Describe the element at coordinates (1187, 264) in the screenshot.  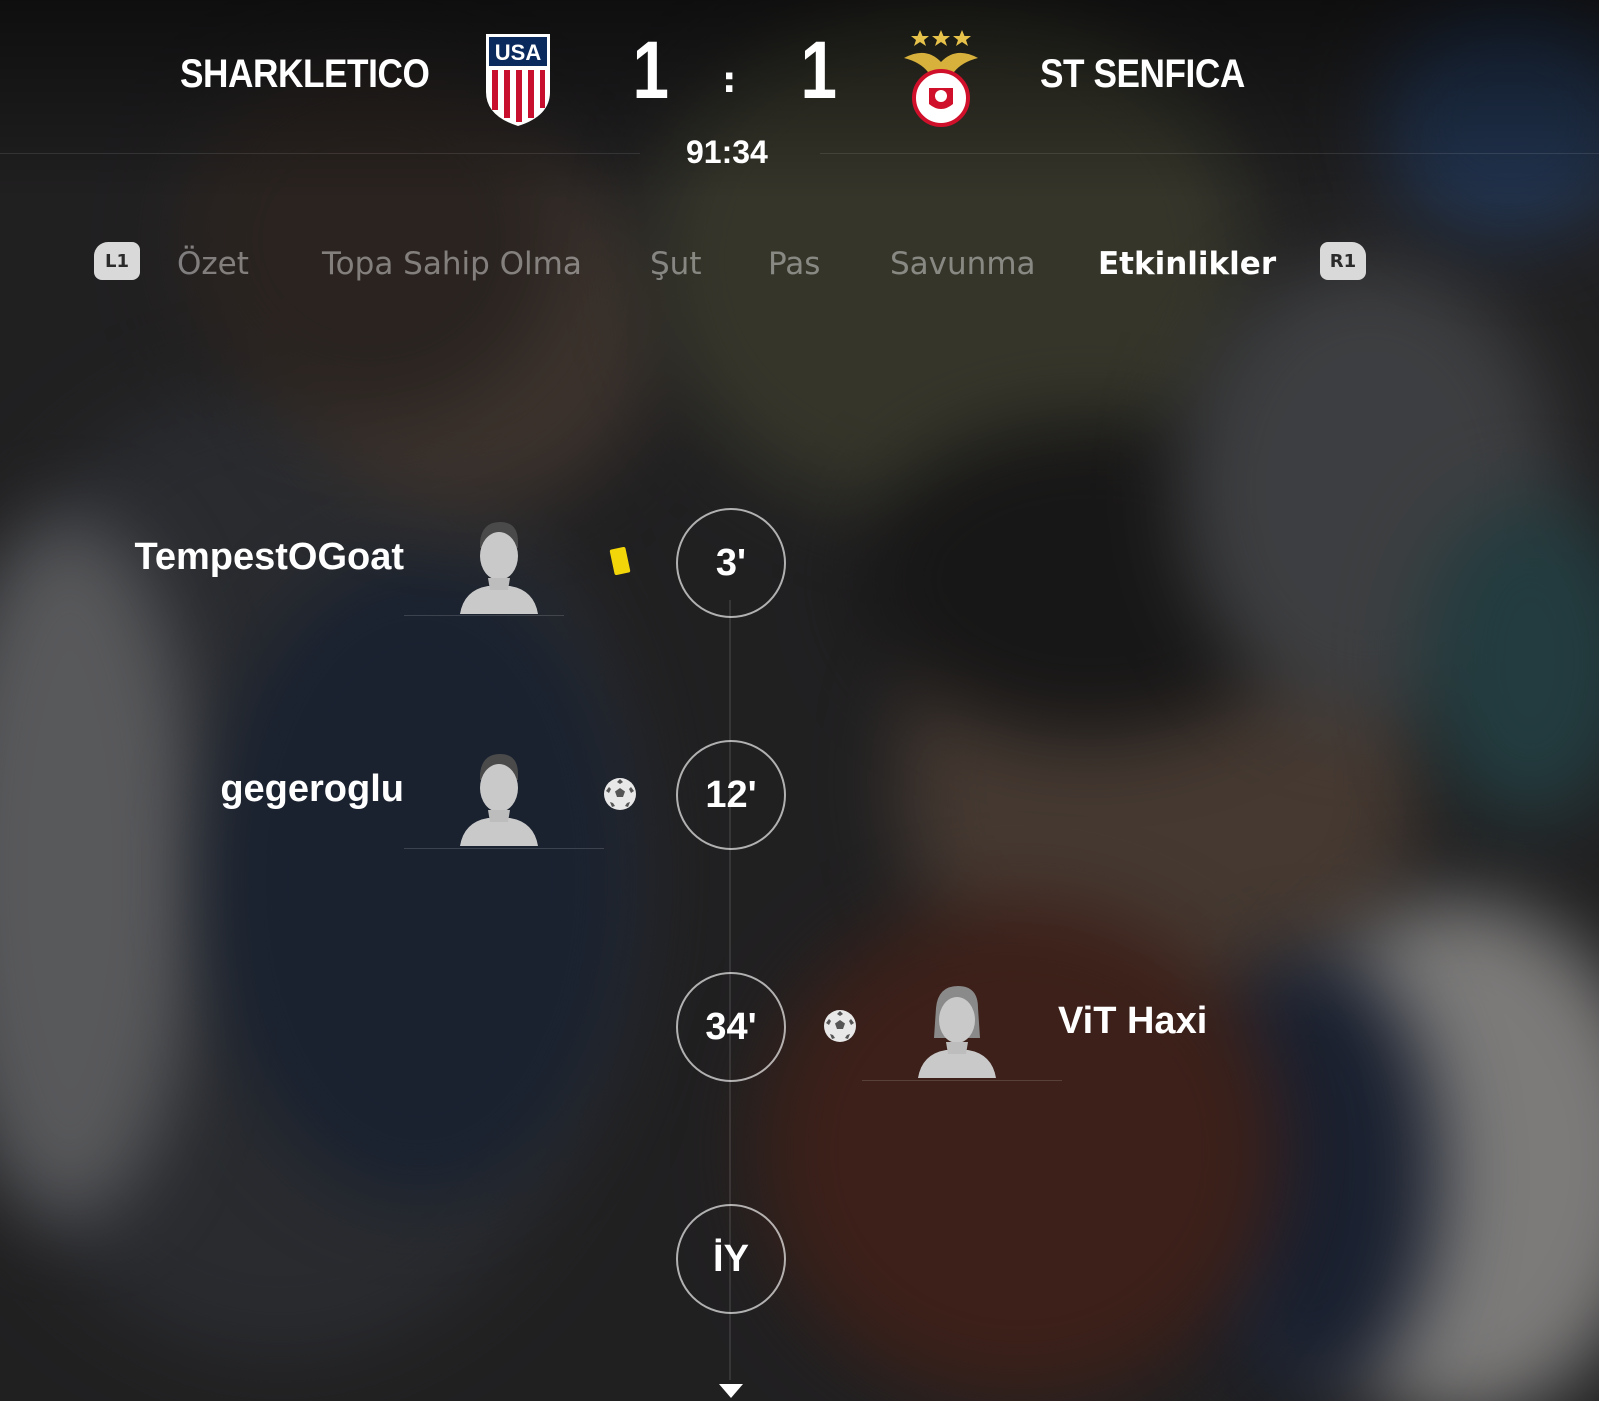
I see `tab-events: Etkinlikler` at that location.